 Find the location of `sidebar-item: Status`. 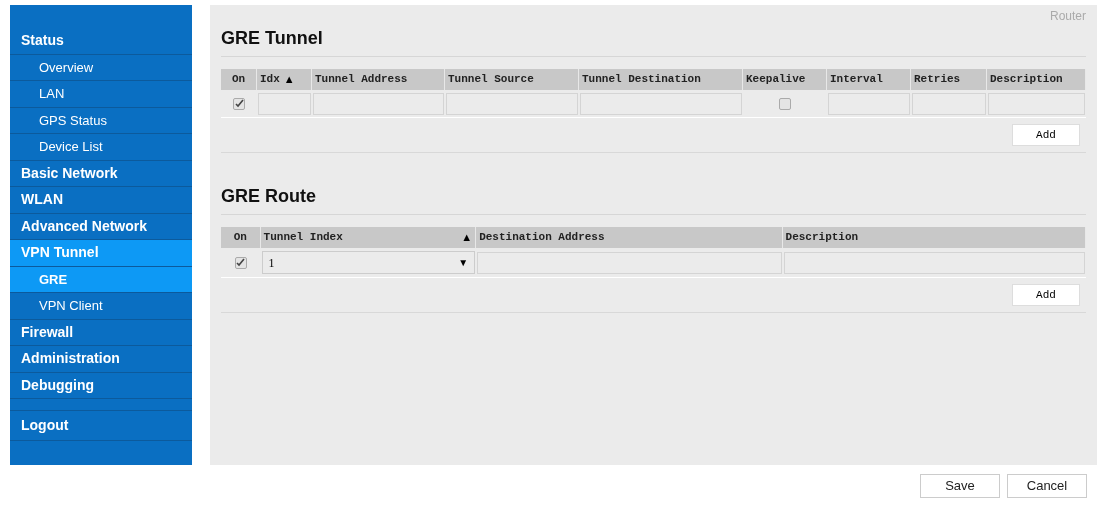

sidebar-item: Status is located at coordinates (101, 41).